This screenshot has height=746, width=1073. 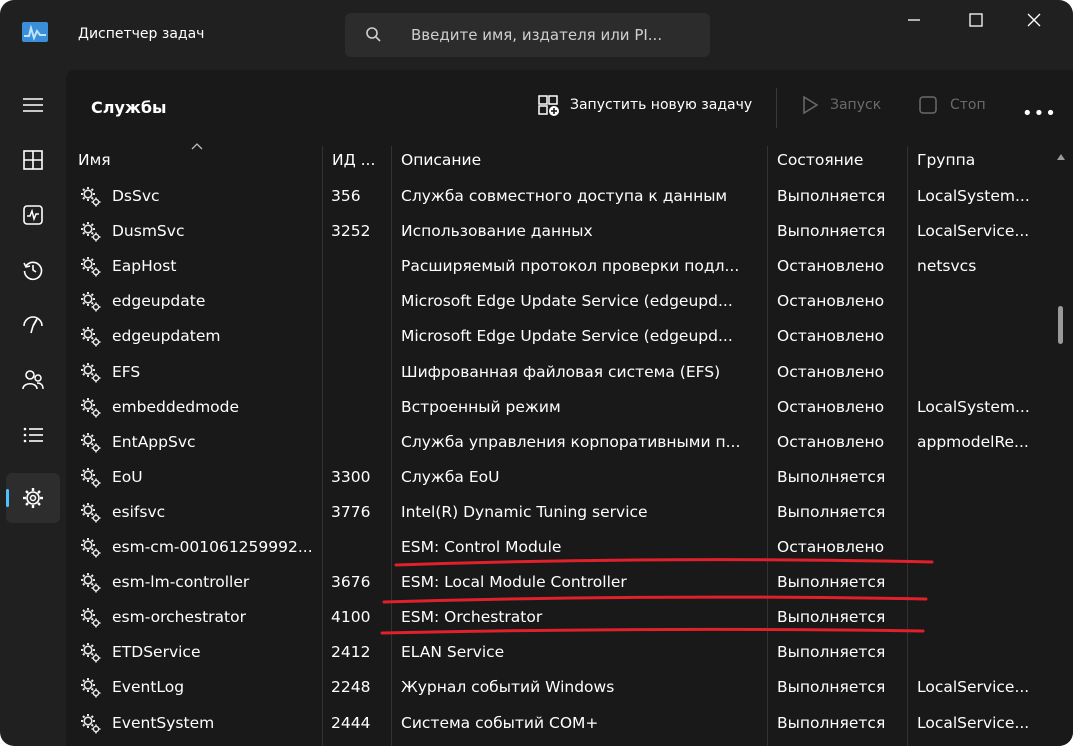 I want to click on sidebar-item-app-history, so click(x=33, y=270).